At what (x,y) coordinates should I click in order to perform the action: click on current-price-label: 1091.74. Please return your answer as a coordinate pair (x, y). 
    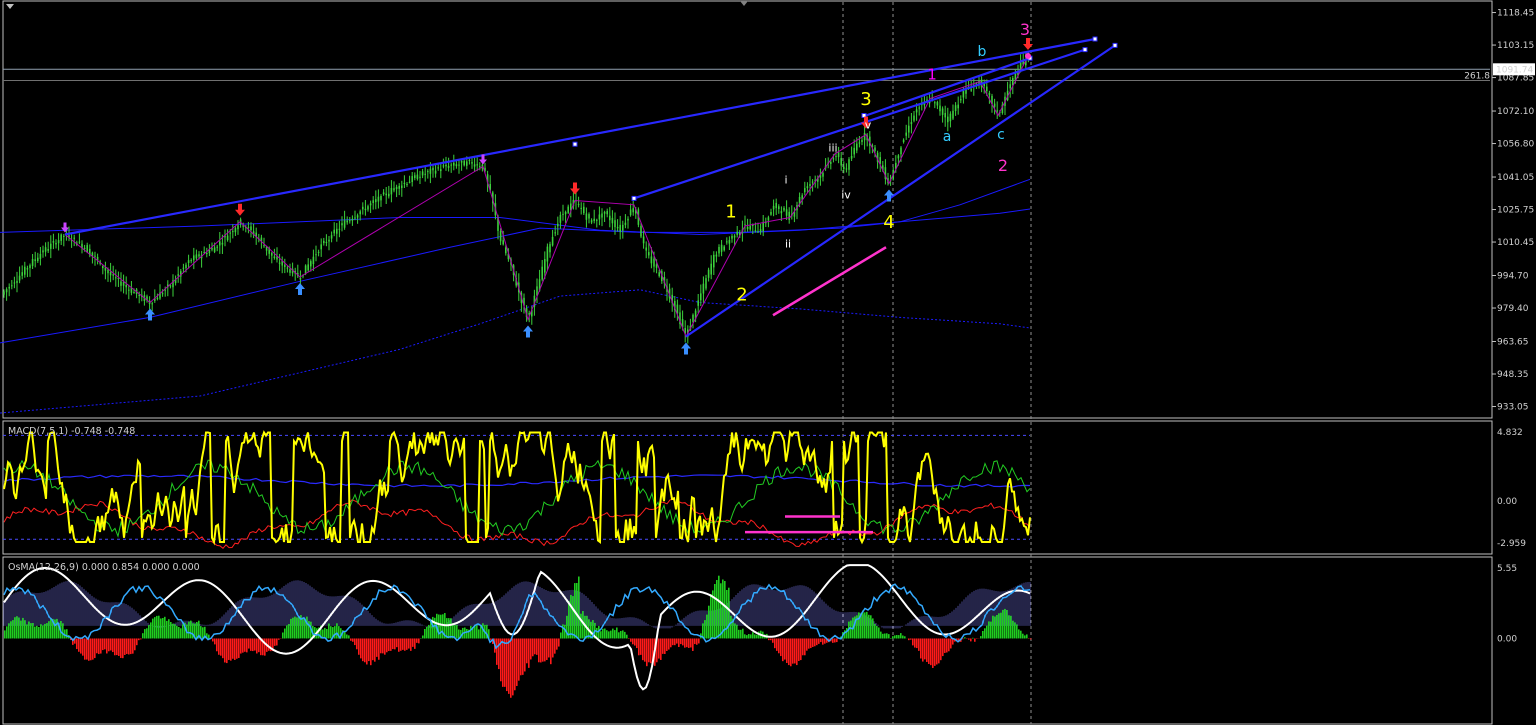
    Looking at the image, I should click on (1514, 70).